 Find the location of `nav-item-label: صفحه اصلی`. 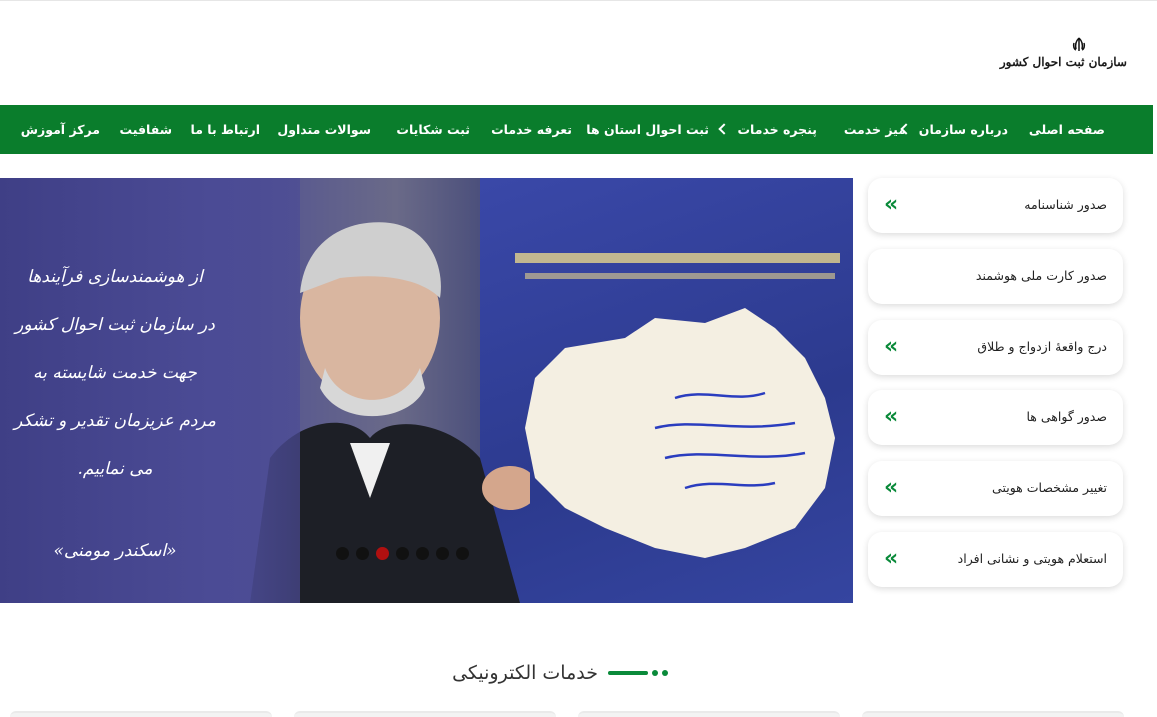

nav-item-label: صفحه اصلی is located at coordinates (1066, 129).